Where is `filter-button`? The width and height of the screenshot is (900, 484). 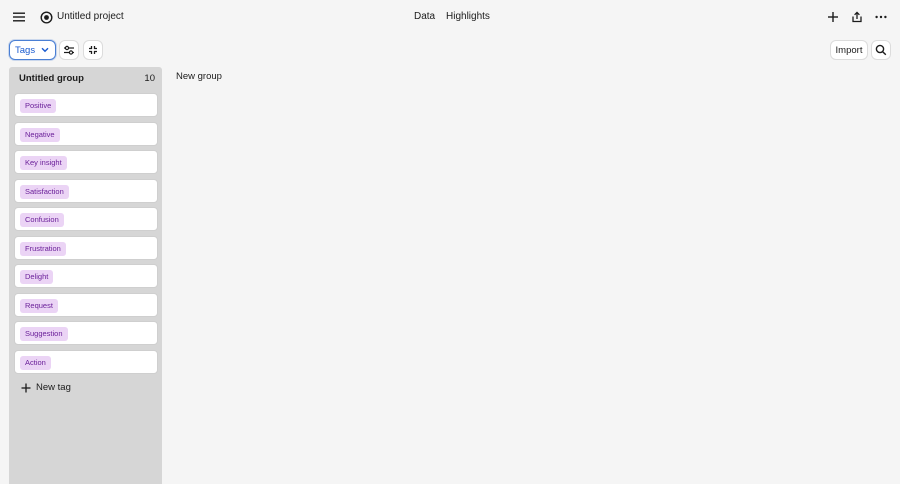
filter-button is located at coordinates (69, 50).